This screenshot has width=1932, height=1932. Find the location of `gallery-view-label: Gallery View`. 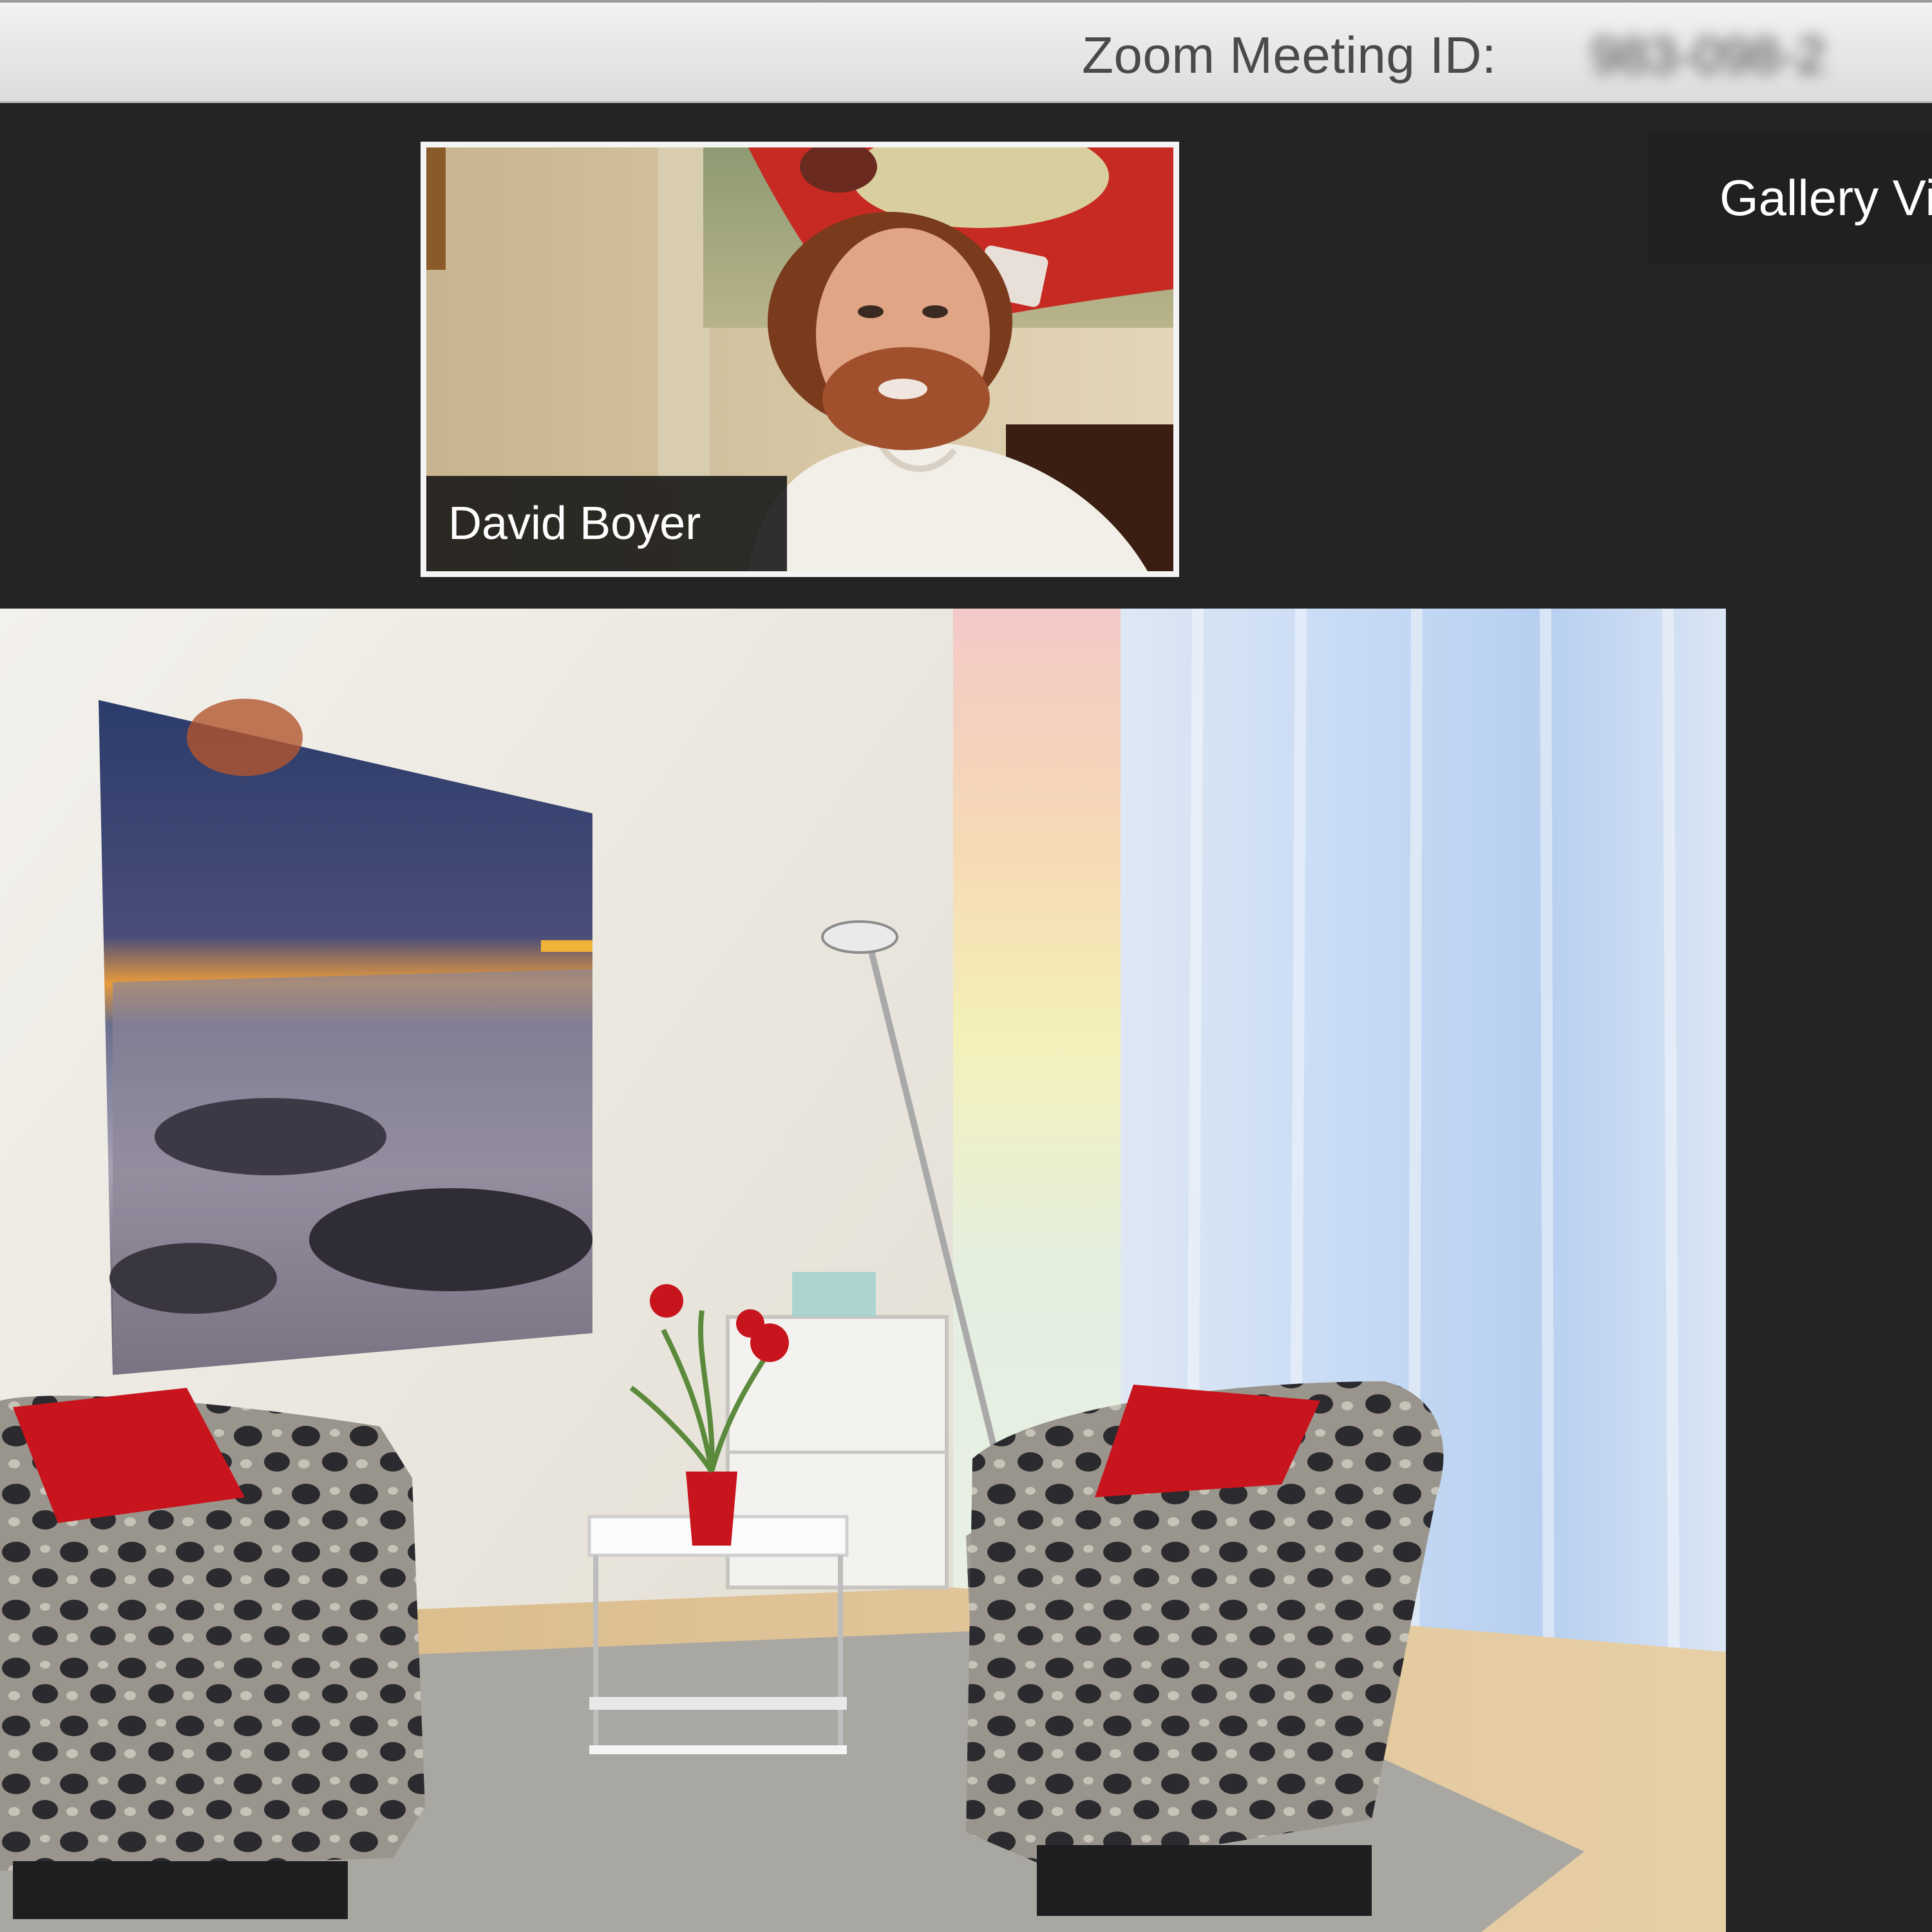

gallery-view-label: Gallery View is located at coordinates (1826, 198).